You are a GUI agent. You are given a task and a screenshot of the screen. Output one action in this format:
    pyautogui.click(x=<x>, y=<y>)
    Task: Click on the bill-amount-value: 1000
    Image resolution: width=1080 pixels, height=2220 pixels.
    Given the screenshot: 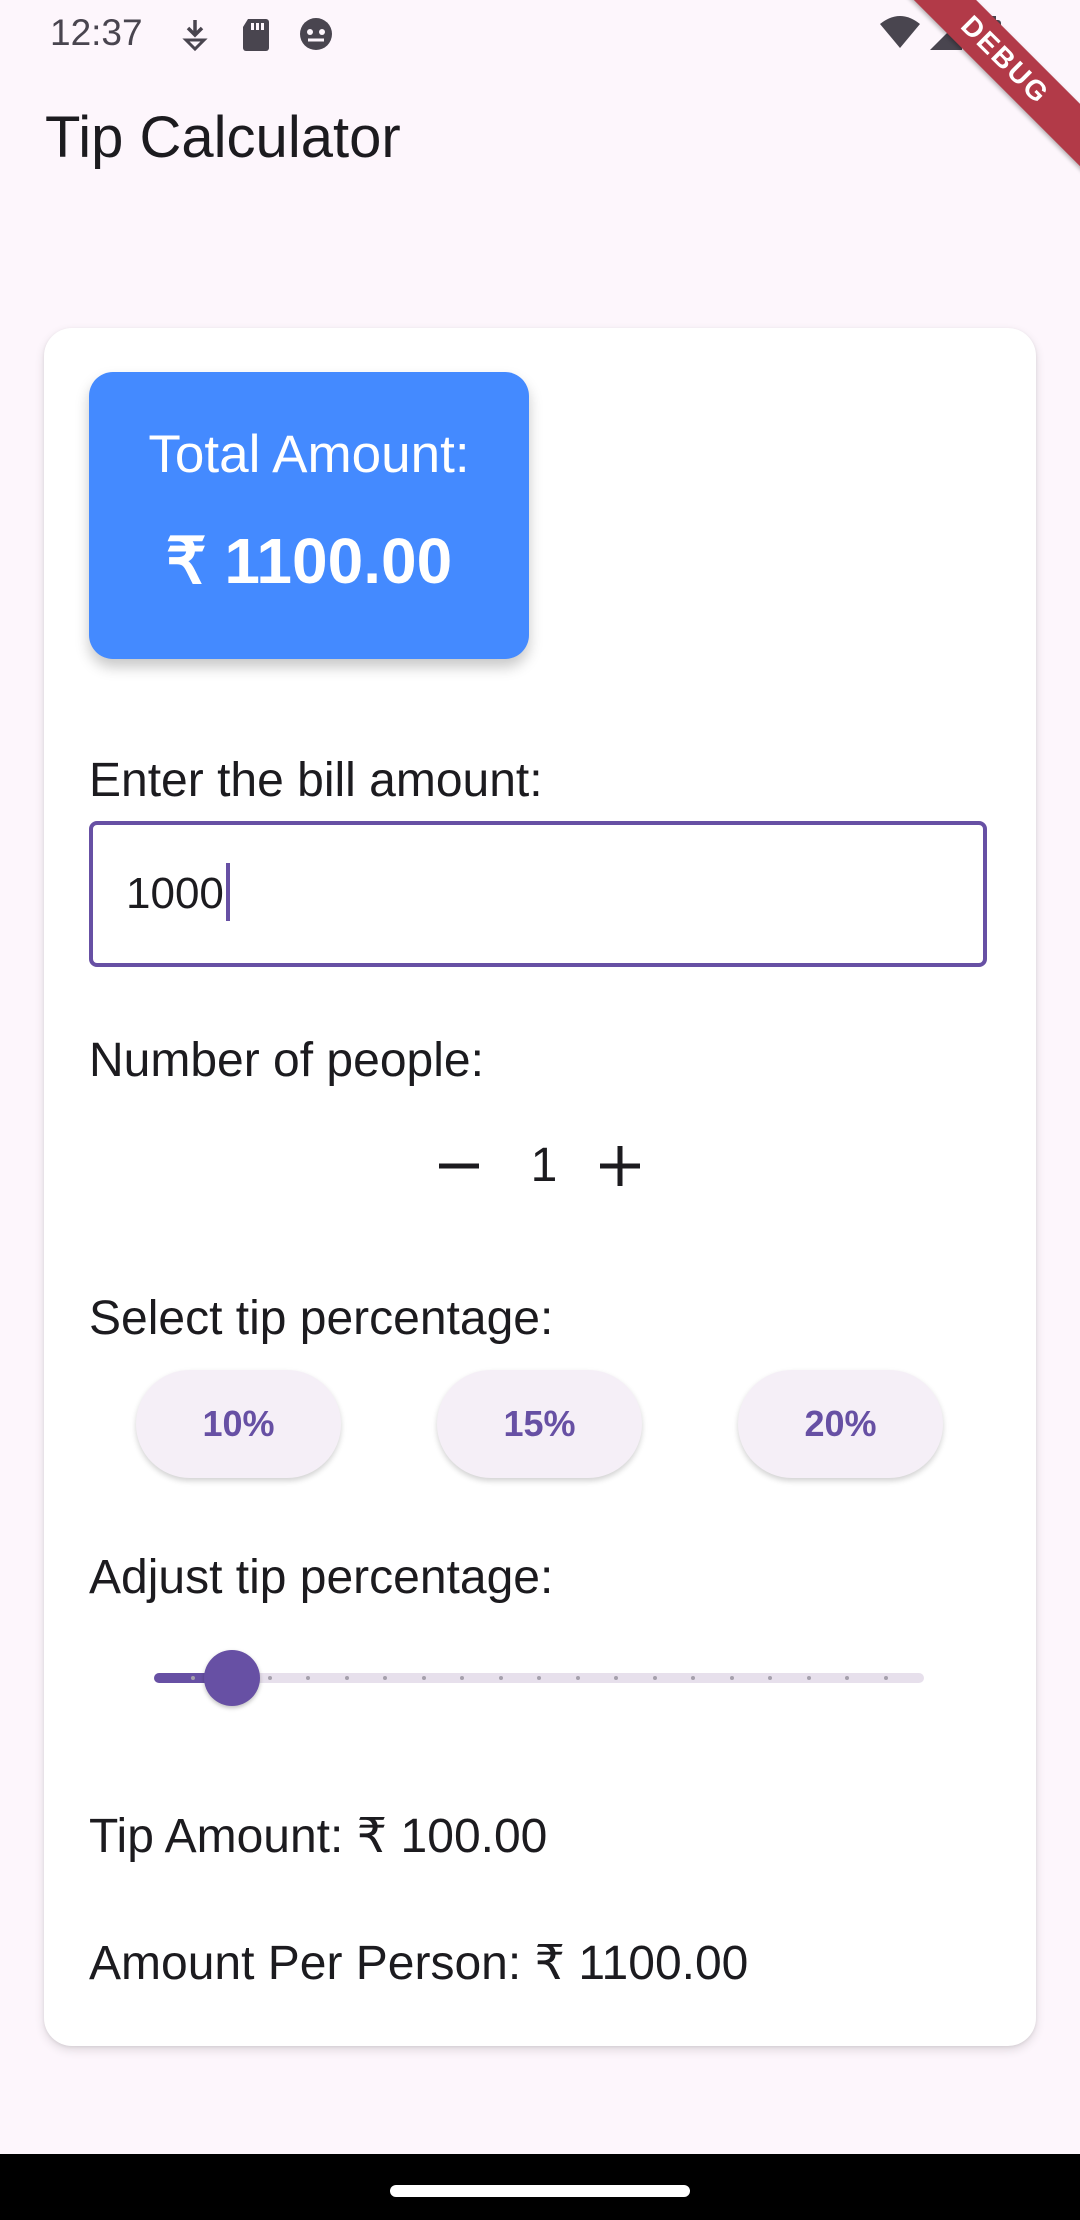 What is the action you would take?
    pyautogui.click(x=175, y=893)
    